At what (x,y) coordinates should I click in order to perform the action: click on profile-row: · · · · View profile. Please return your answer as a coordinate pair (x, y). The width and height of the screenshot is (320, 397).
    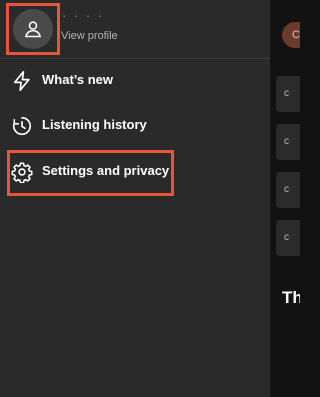
    Looking at the image, I should click on (135, 29).